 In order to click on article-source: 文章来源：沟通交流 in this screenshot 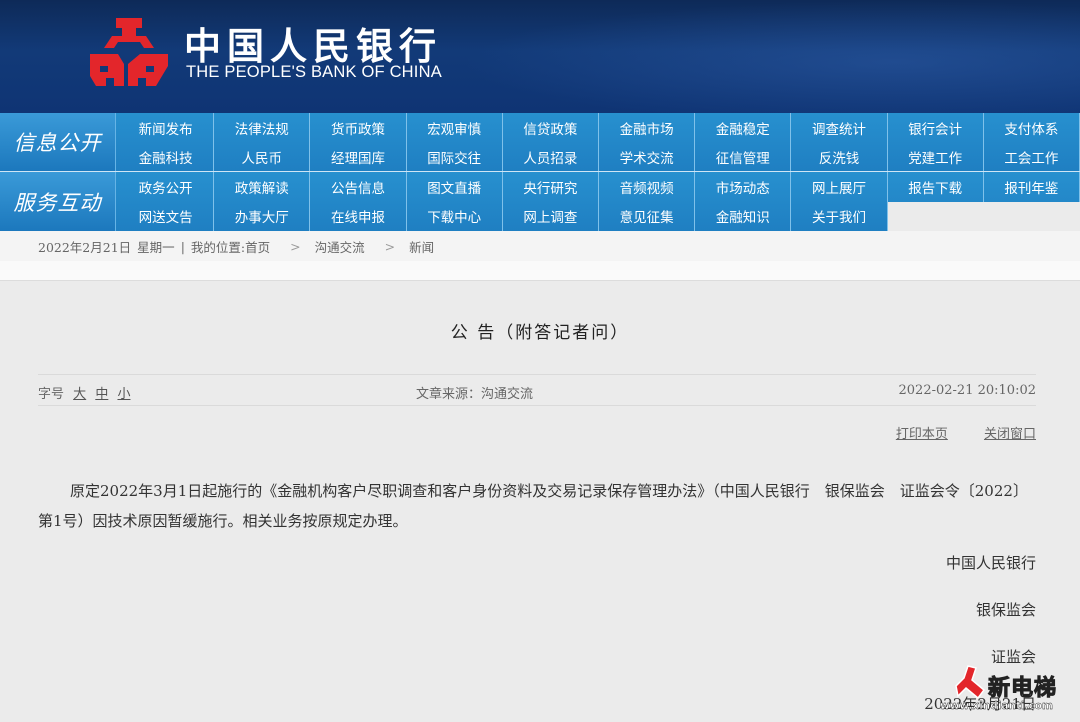, I will do `click(475, 394)`.